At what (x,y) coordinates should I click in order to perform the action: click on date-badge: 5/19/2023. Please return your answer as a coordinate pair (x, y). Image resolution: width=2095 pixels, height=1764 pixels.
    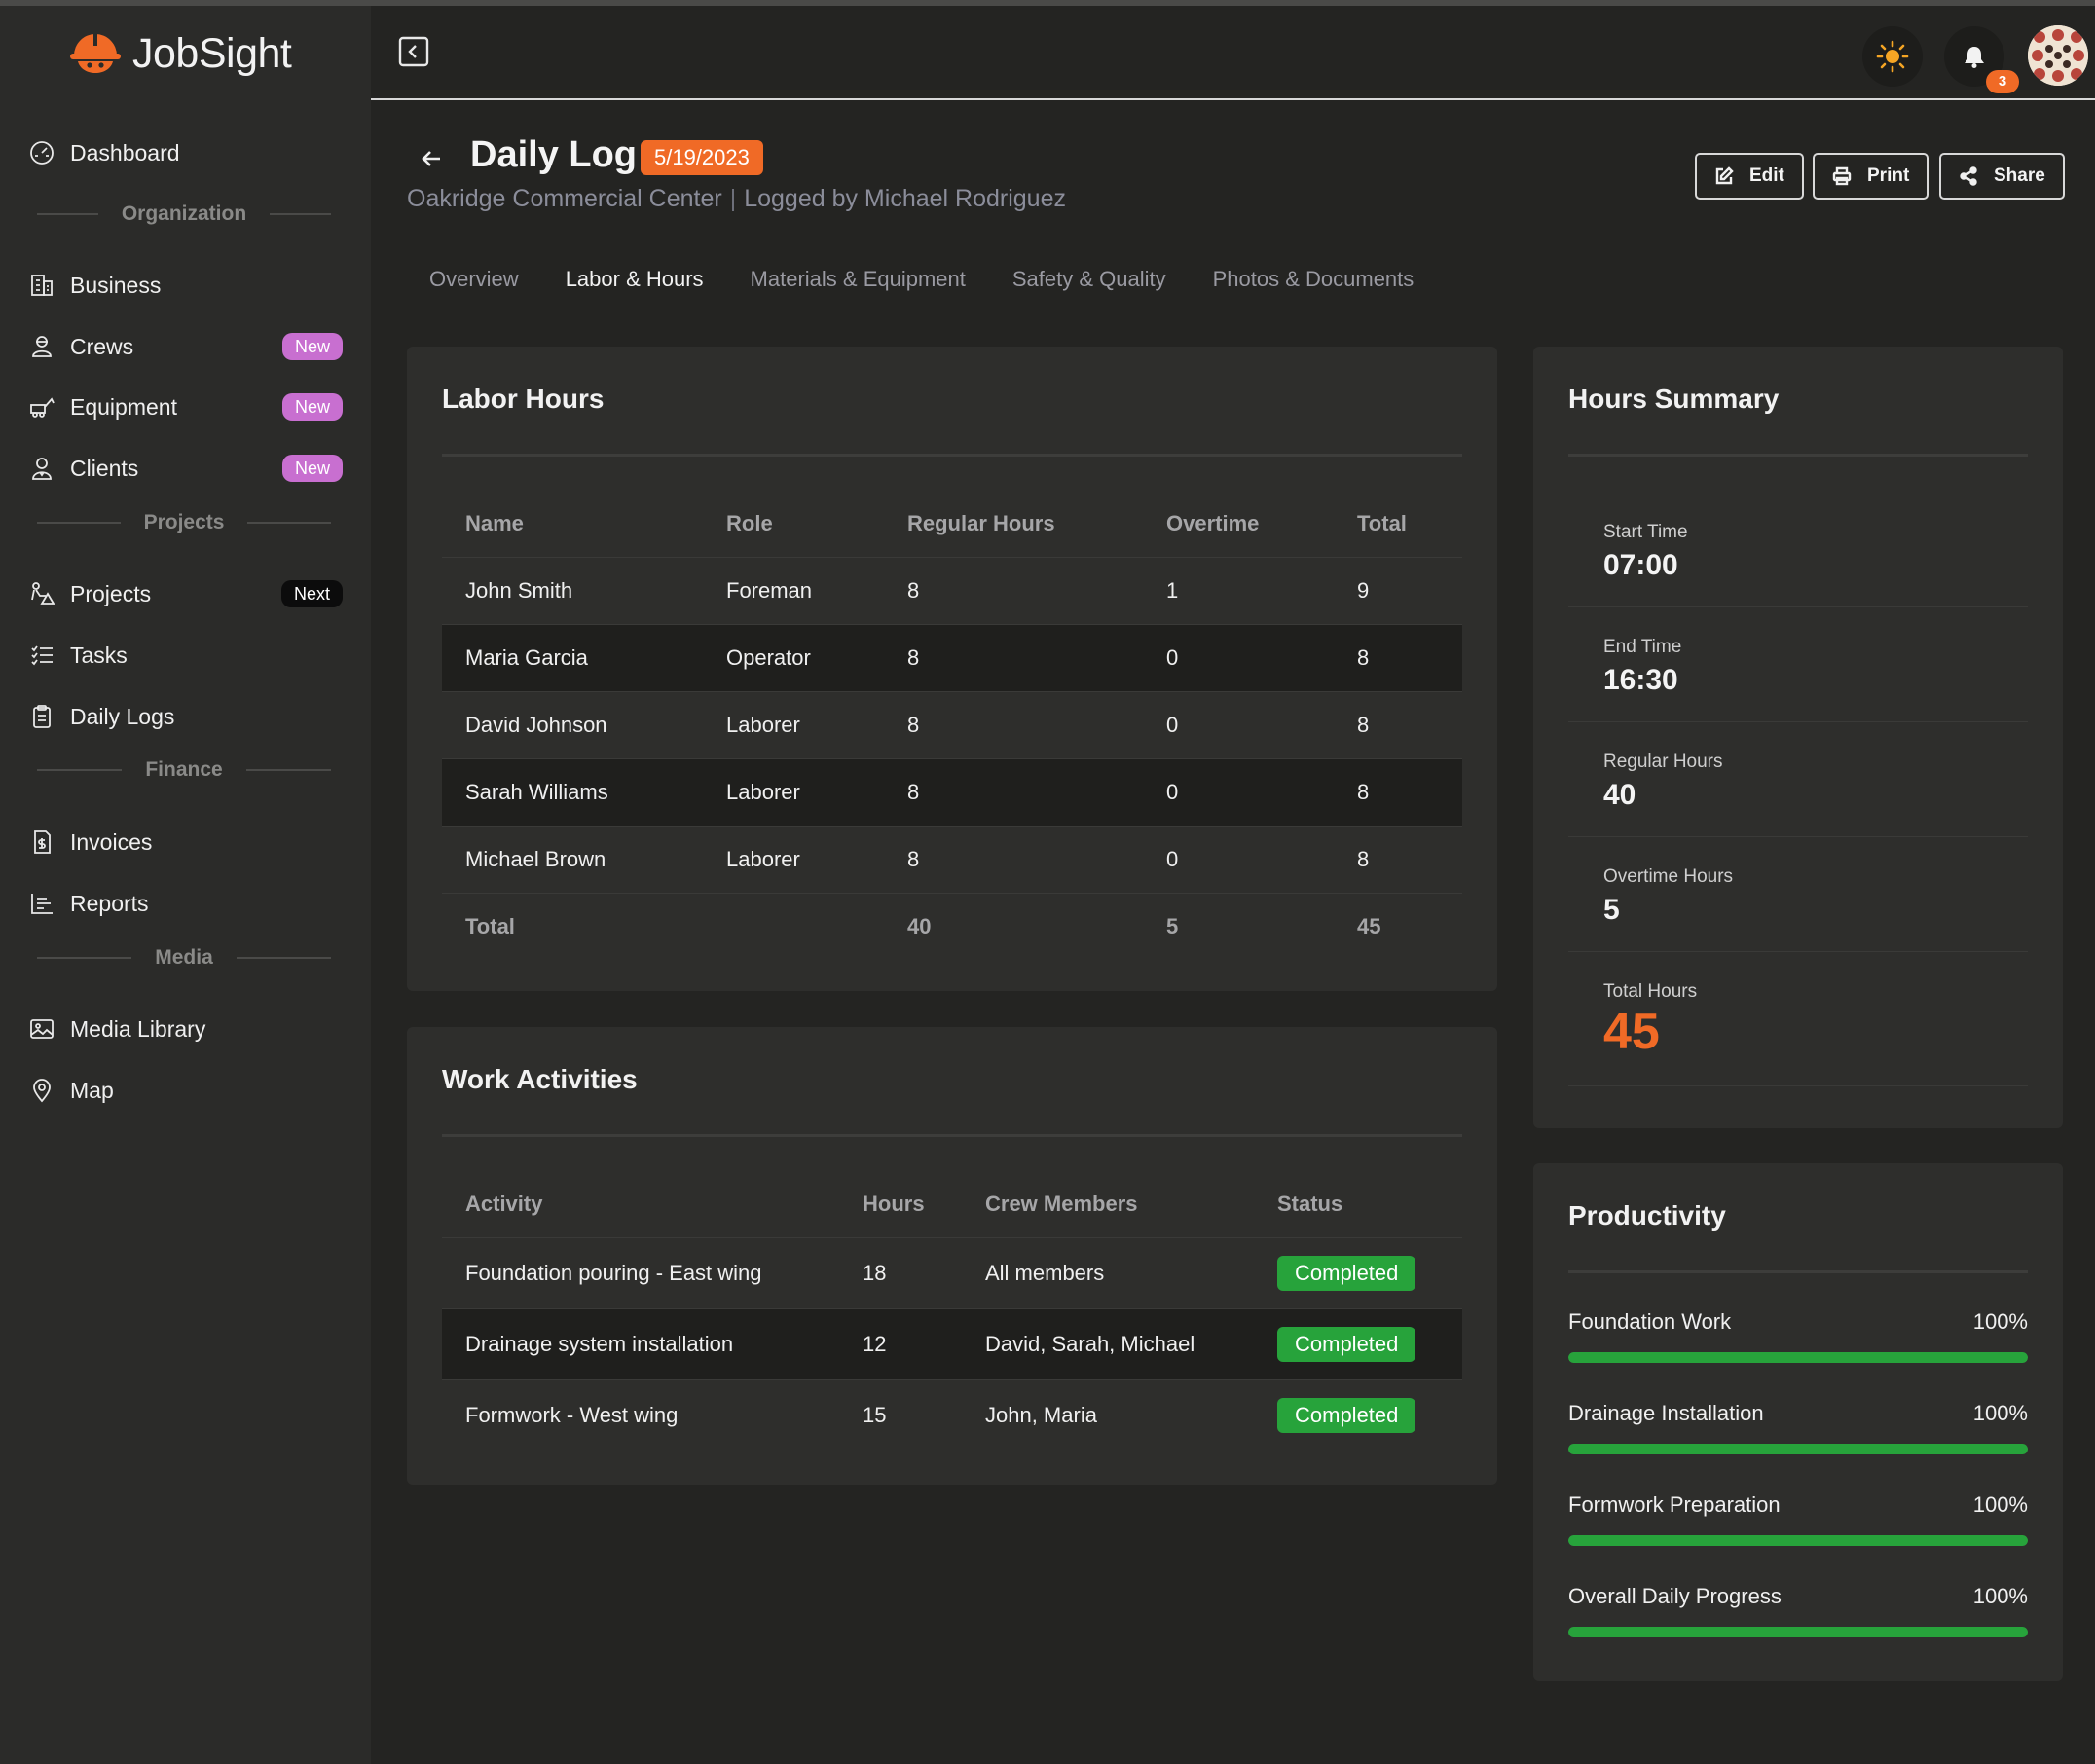
    Looking at the image, I should click on (702, 157).